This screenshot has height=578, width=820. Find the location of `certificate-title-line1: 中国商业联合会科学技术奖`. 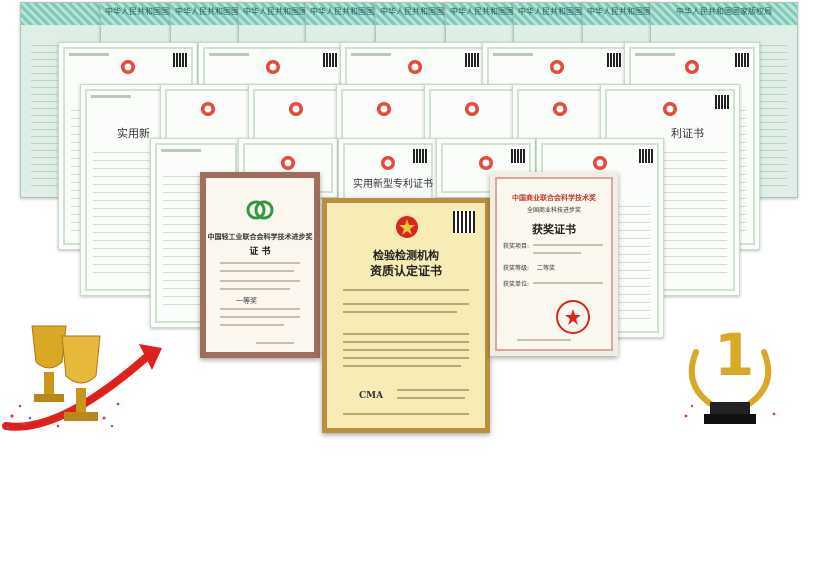

certificate-title-line1: 中国商业联合会科学技术奖 is located at coordinates (554, 197).